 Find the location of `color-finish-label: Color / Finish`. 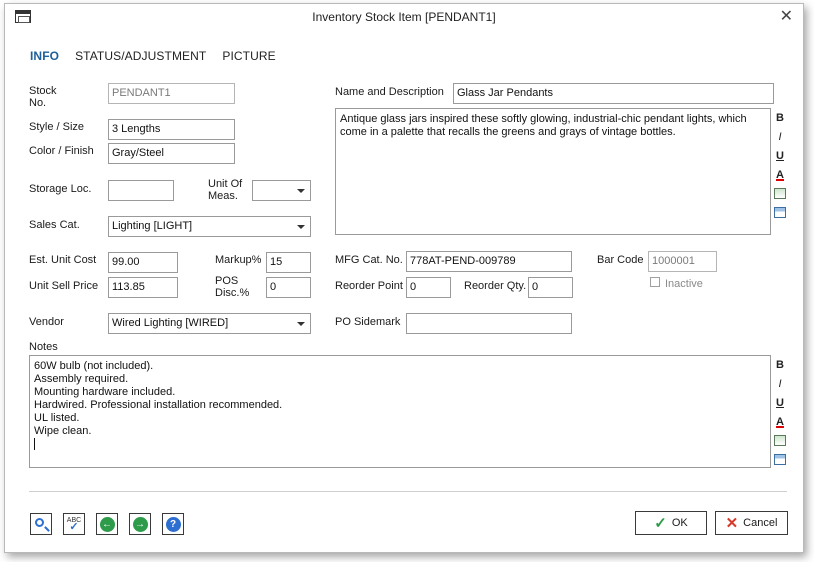

color-finish-label: Color / Finish is located at coordinates (61, 151).